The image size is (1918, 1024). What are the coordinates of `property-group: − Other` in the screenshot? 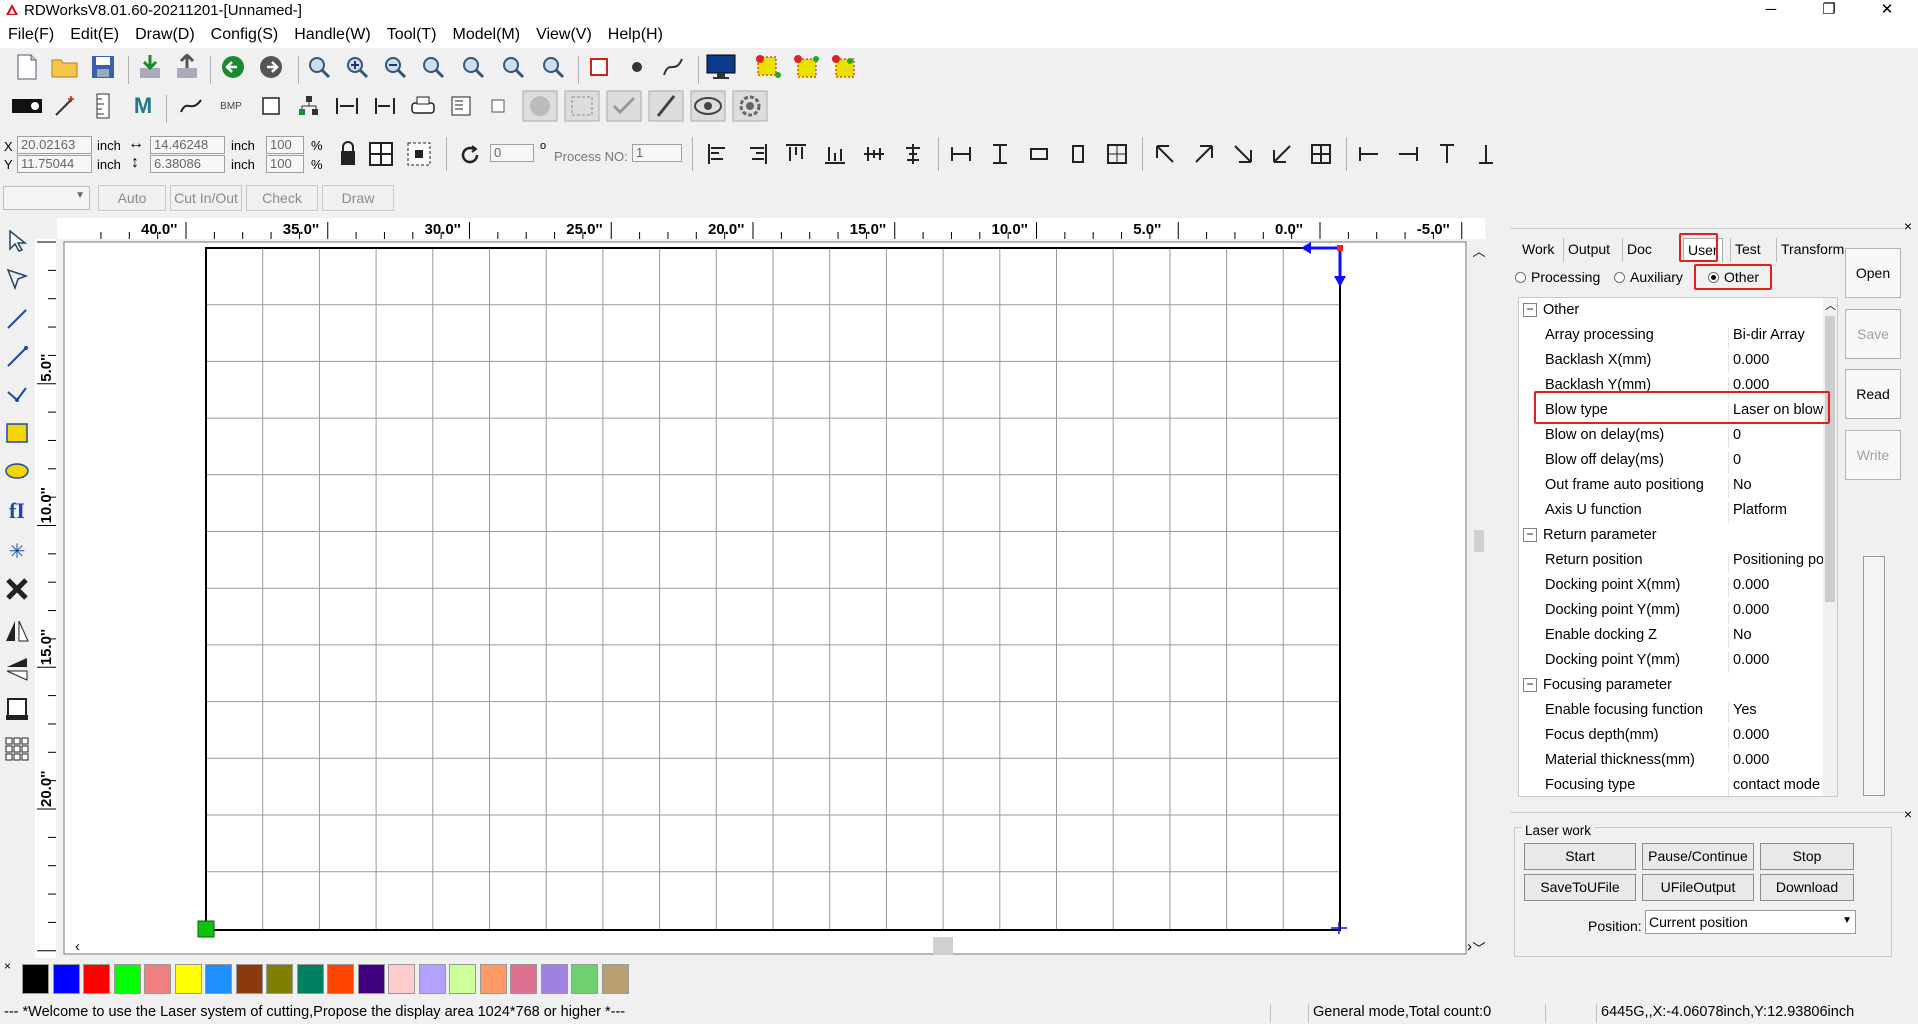 It's located at (1671, 310).